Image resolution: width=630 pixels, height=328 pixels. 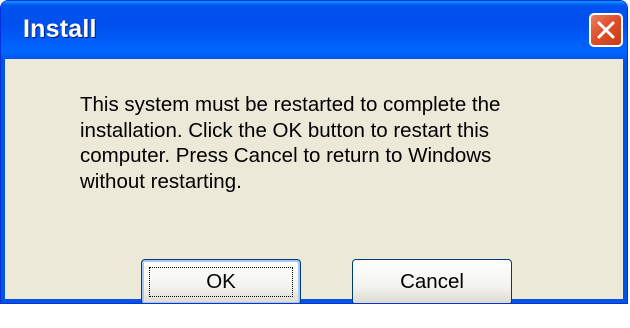 I want to click on cancel-button: Cancel, so click(x=432, y=281).